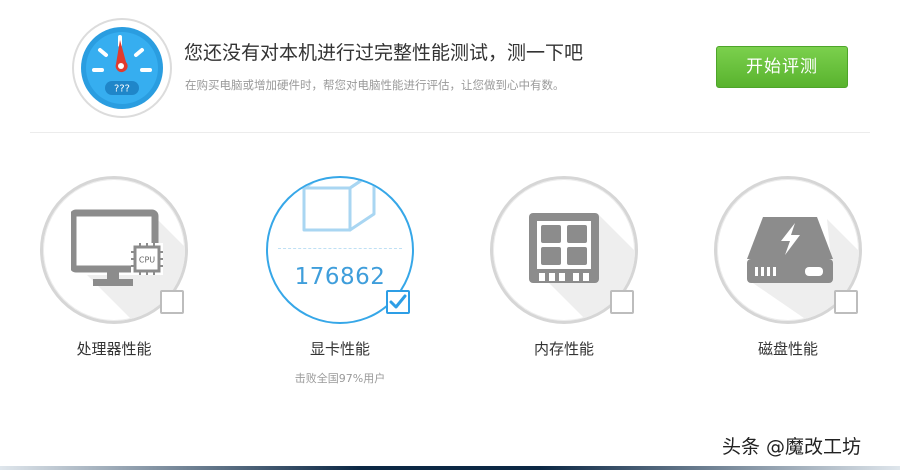  I want to click on gpu-score-value: 176862, so click(340, 277).